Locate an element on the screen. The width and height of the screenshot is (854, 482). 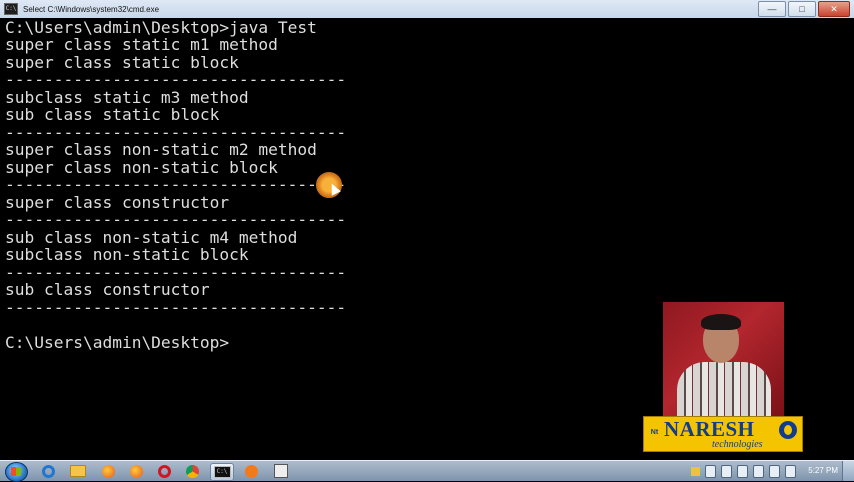
action-center-icon is located at coordinates (695, 471).